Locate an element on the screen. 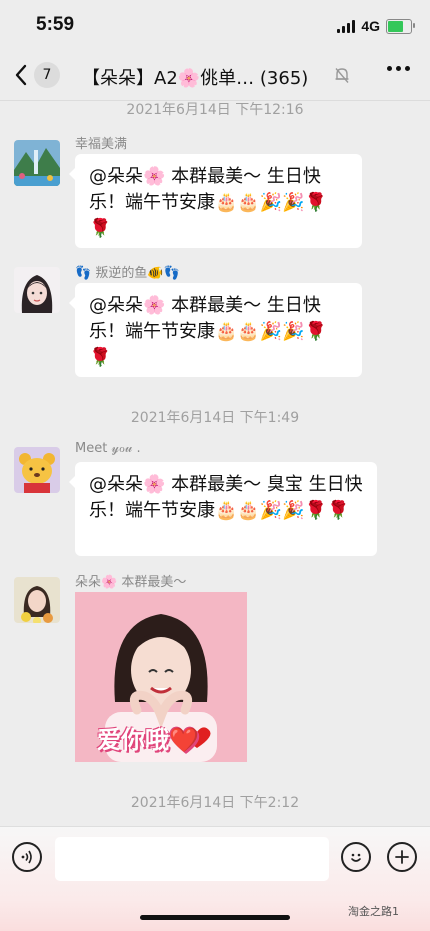  watermark: 淘金之路1 is located at coordinates (373, 911).